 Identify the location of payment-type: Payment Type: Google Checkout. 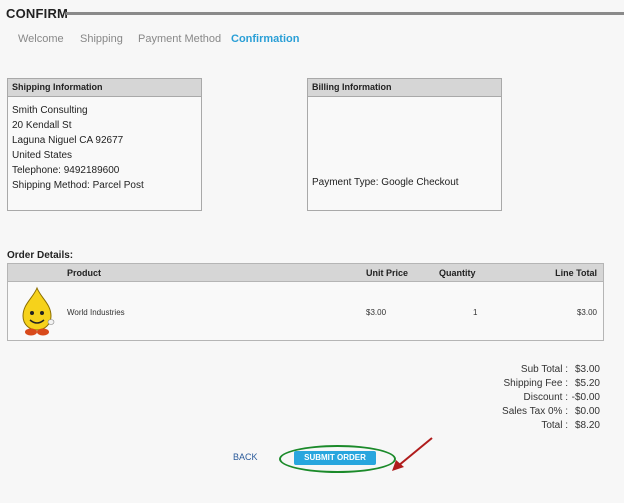
(385, 182).